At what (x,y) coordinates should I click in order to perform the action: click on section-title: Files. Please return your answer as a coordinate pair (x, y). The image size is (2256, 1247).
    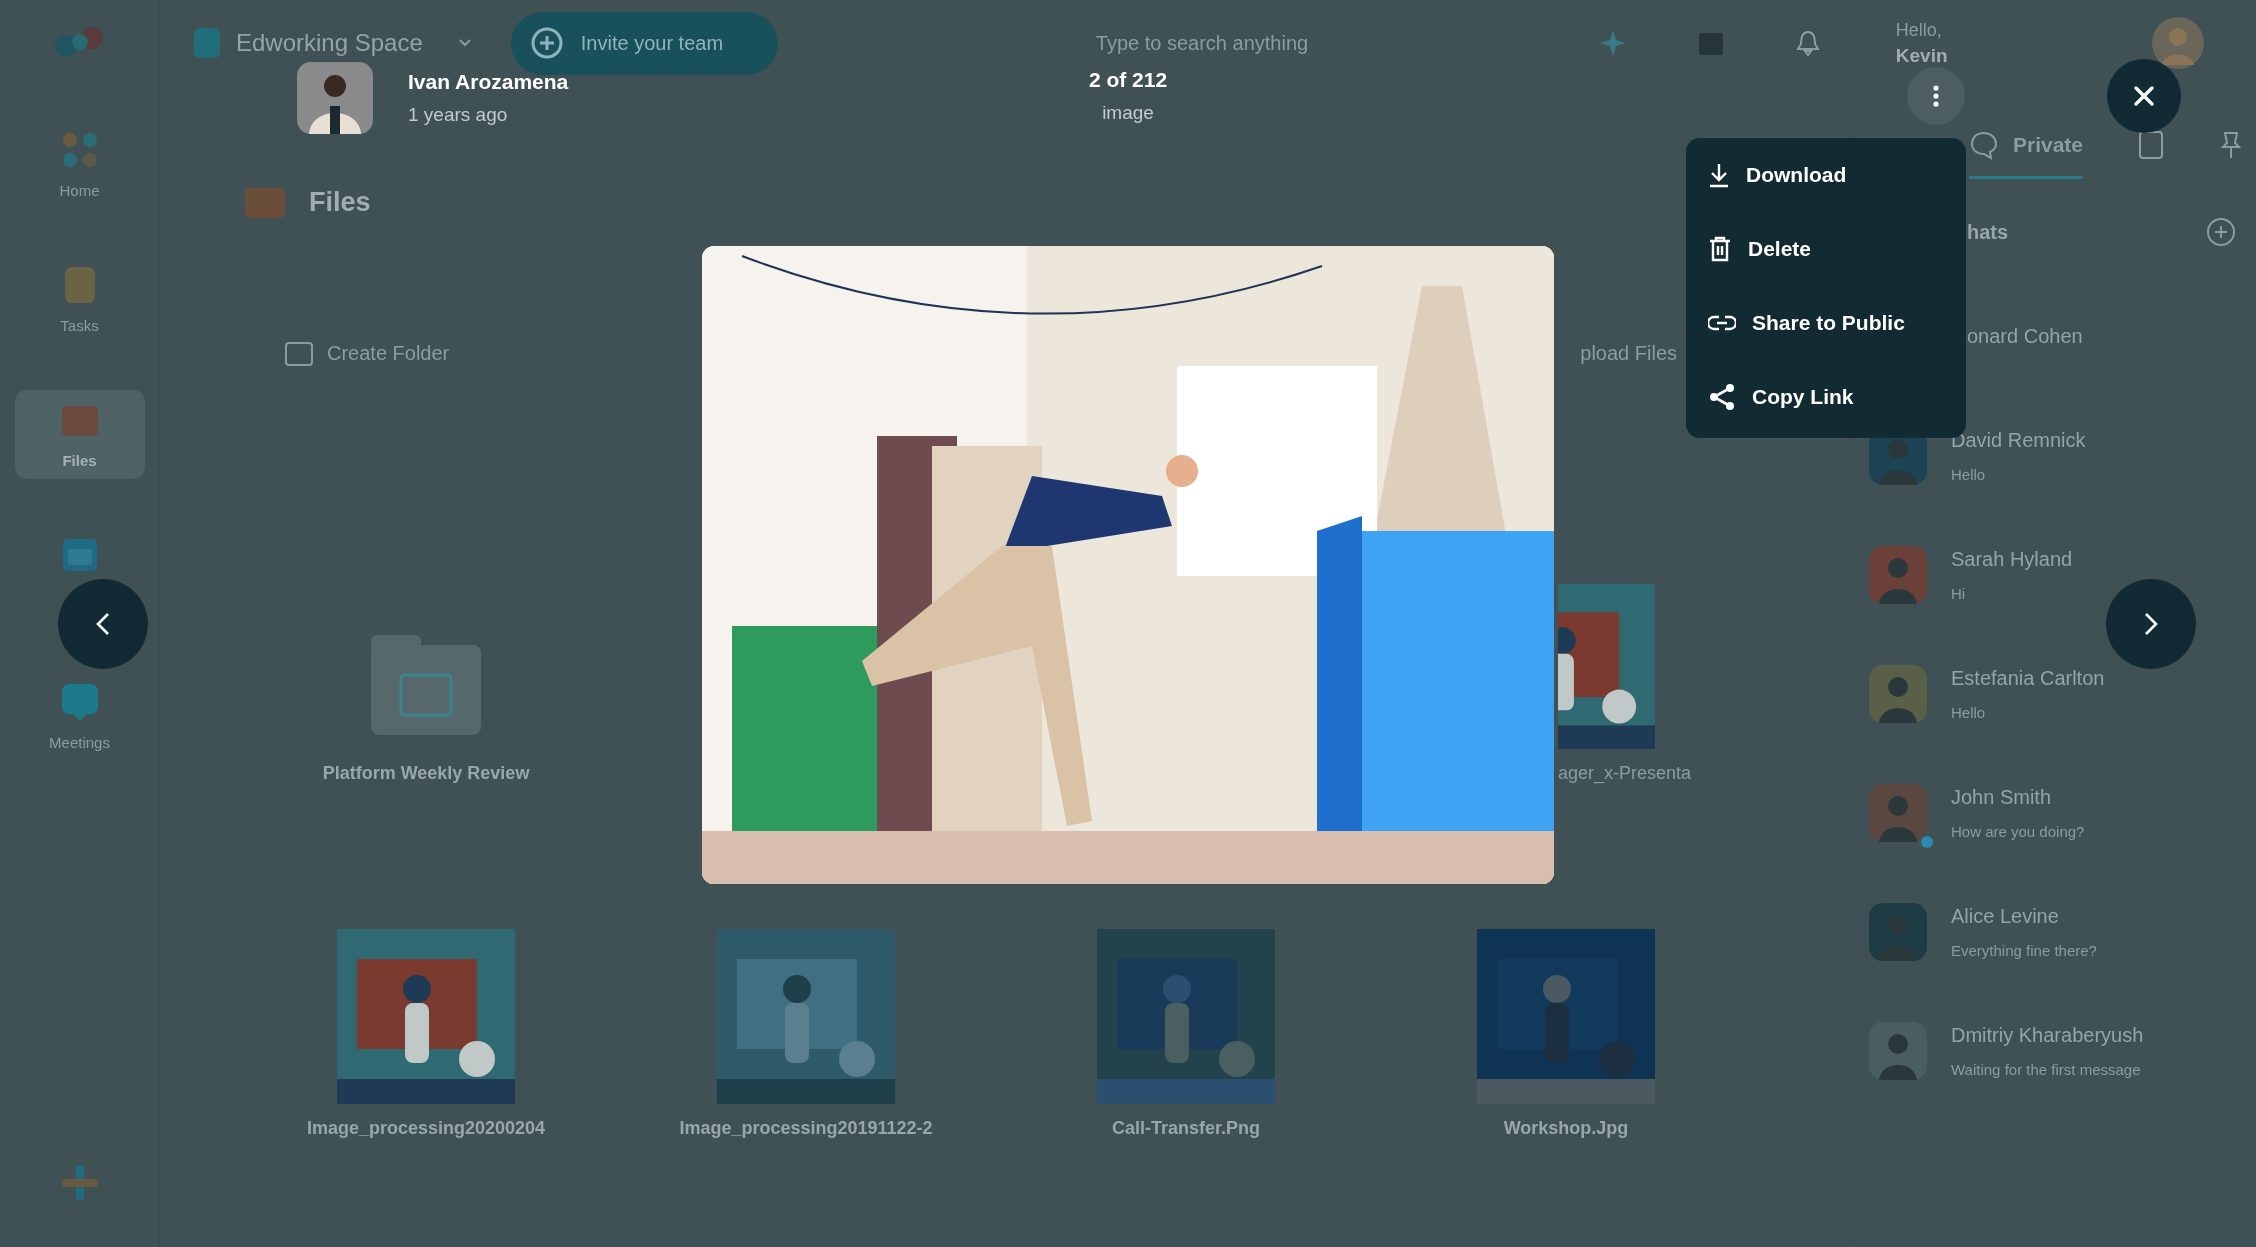
    Looking at the image, I should click on (340, 202).